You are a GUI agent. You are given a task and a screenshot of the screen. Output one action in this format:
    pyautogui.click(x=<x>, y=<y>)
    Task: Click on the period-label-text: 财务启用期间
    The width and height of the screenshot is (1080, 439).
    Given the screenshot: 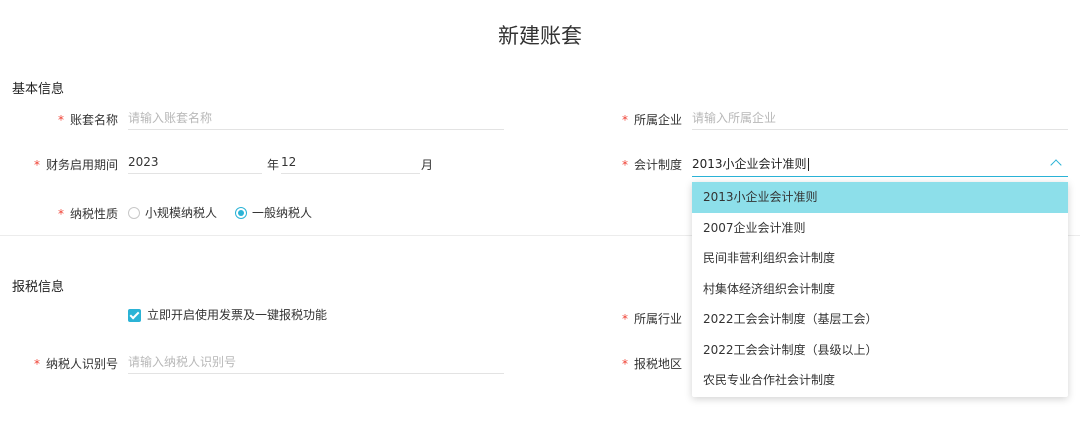 What is the action you would take?
    pyautogui.click(x=81, y=165)
    